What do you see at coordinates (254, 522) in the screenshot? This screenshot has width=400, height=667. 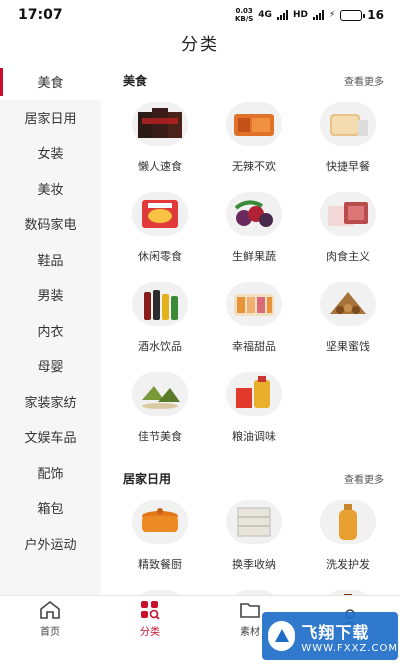 I see `storage-icon` at bounding box center [254, 522].